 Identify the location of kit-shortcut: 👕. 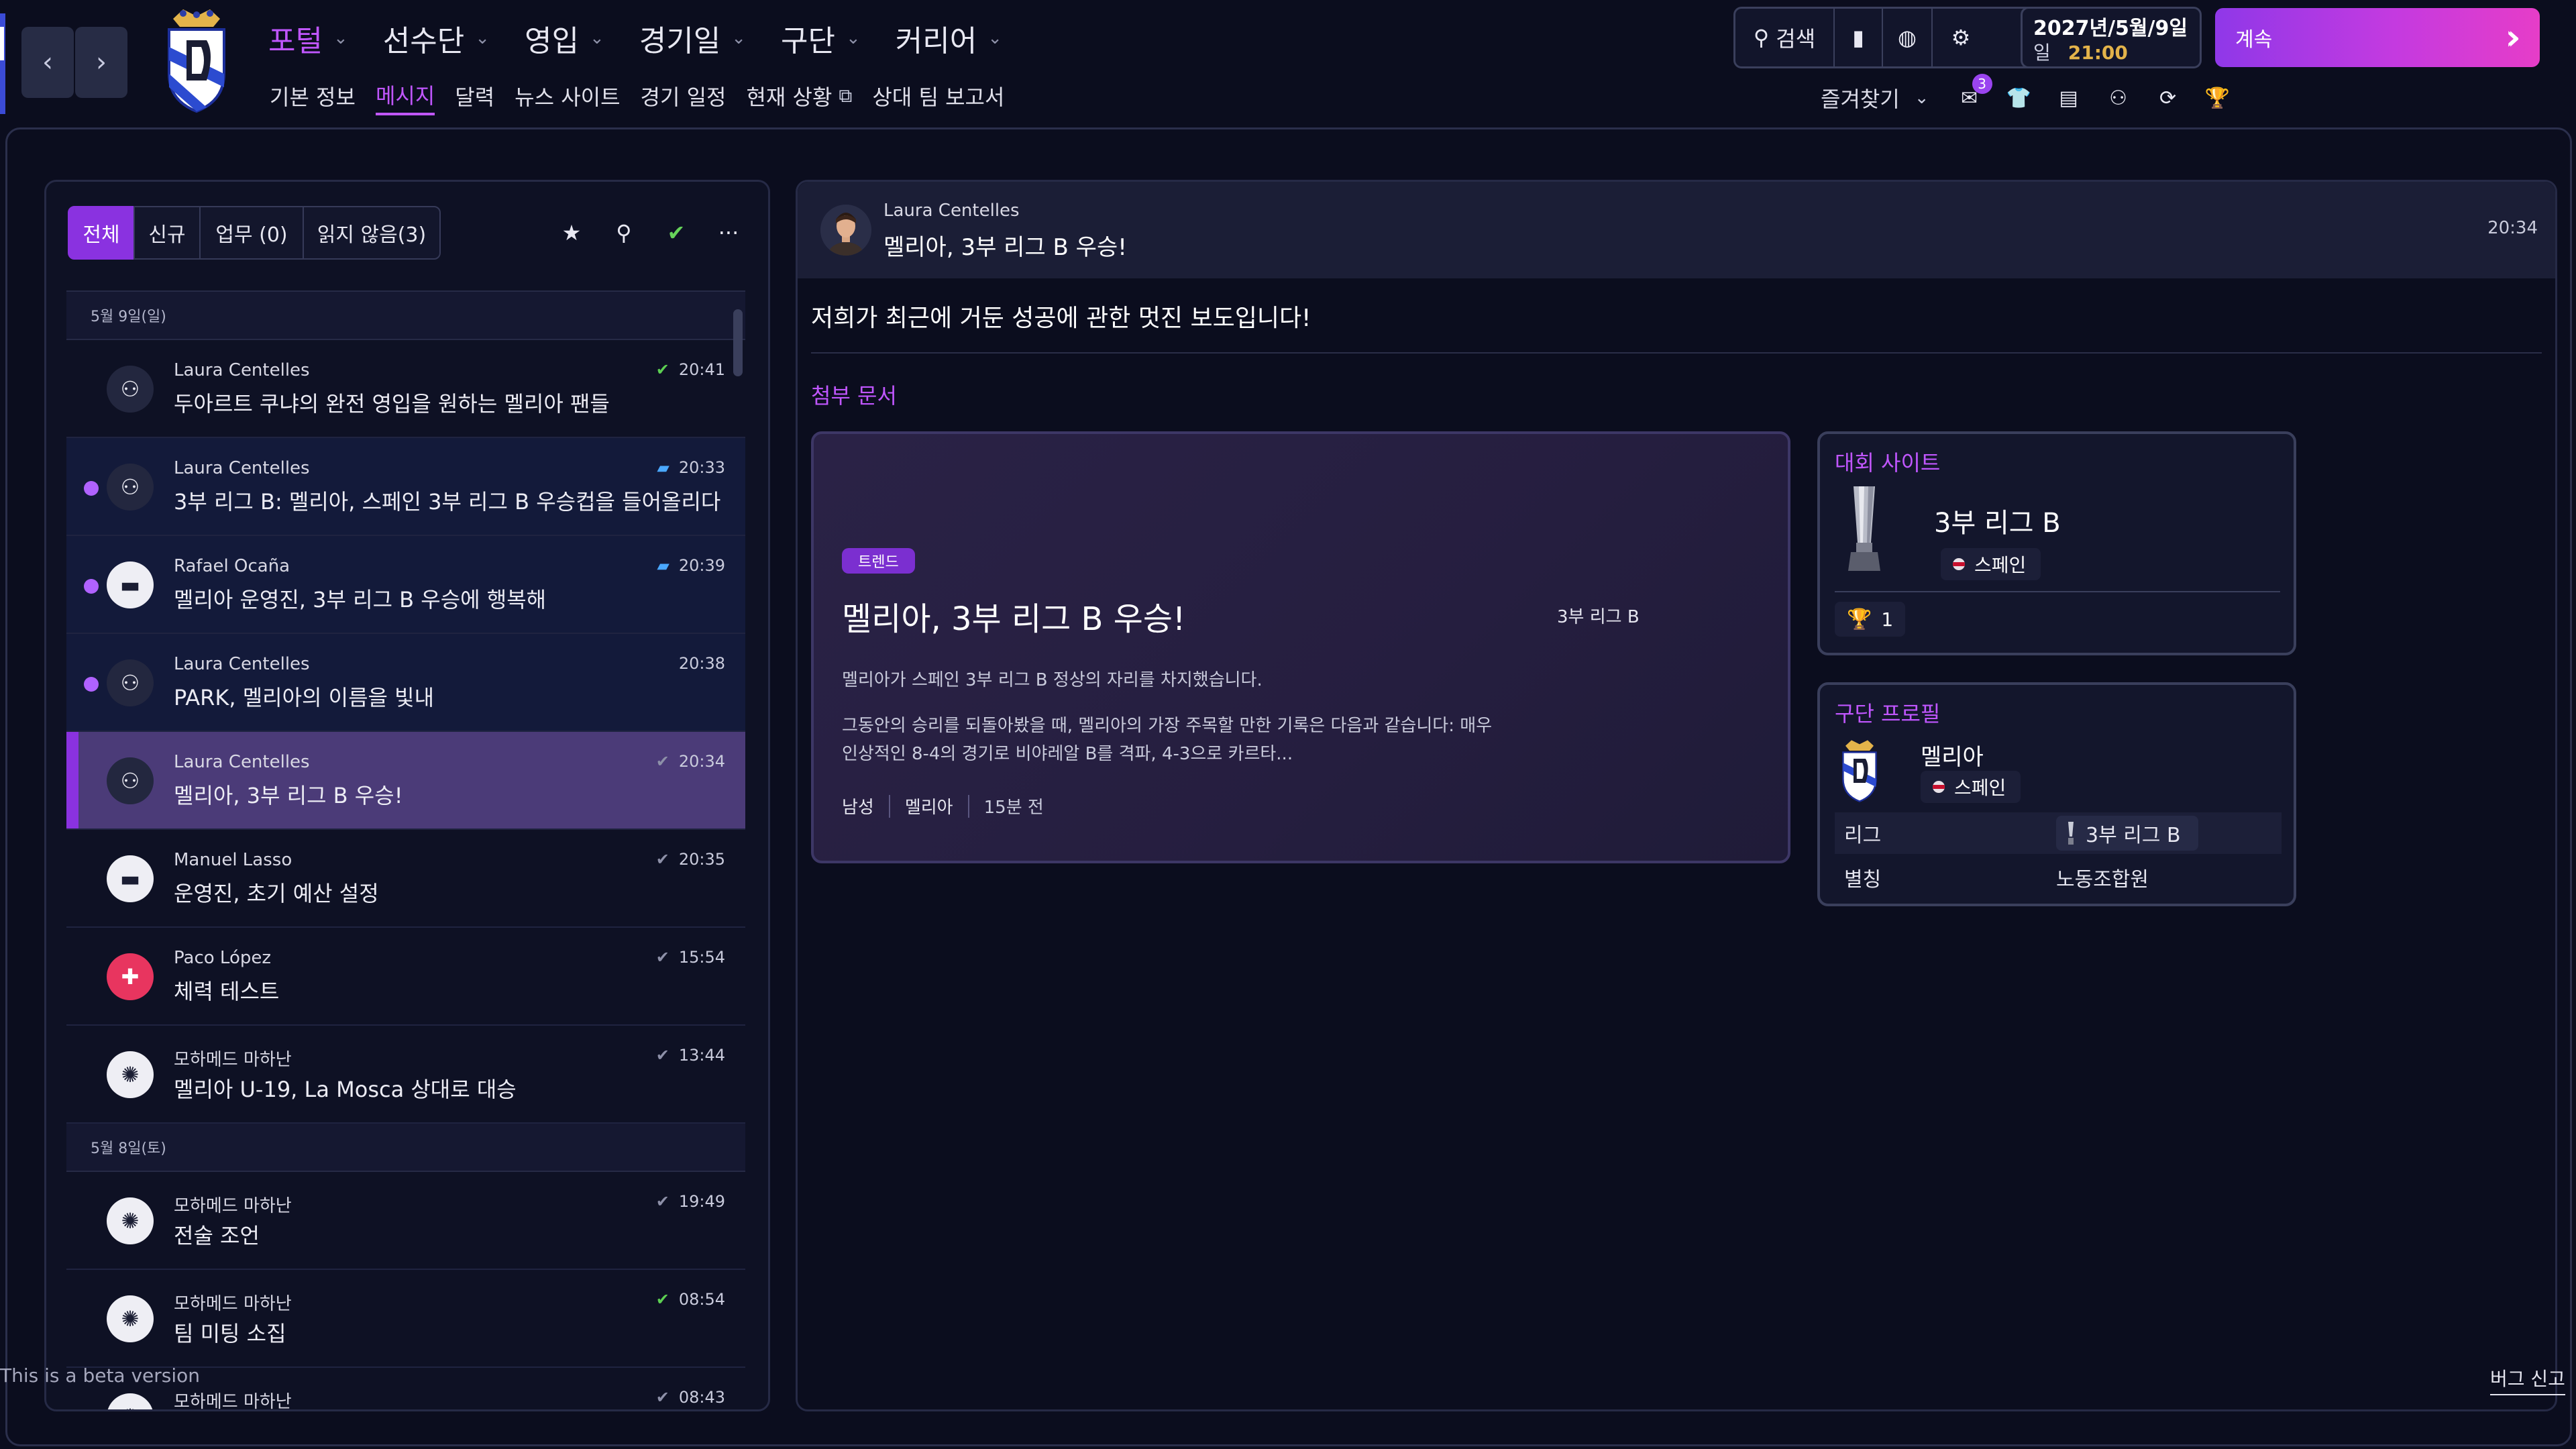
(2019, 98).